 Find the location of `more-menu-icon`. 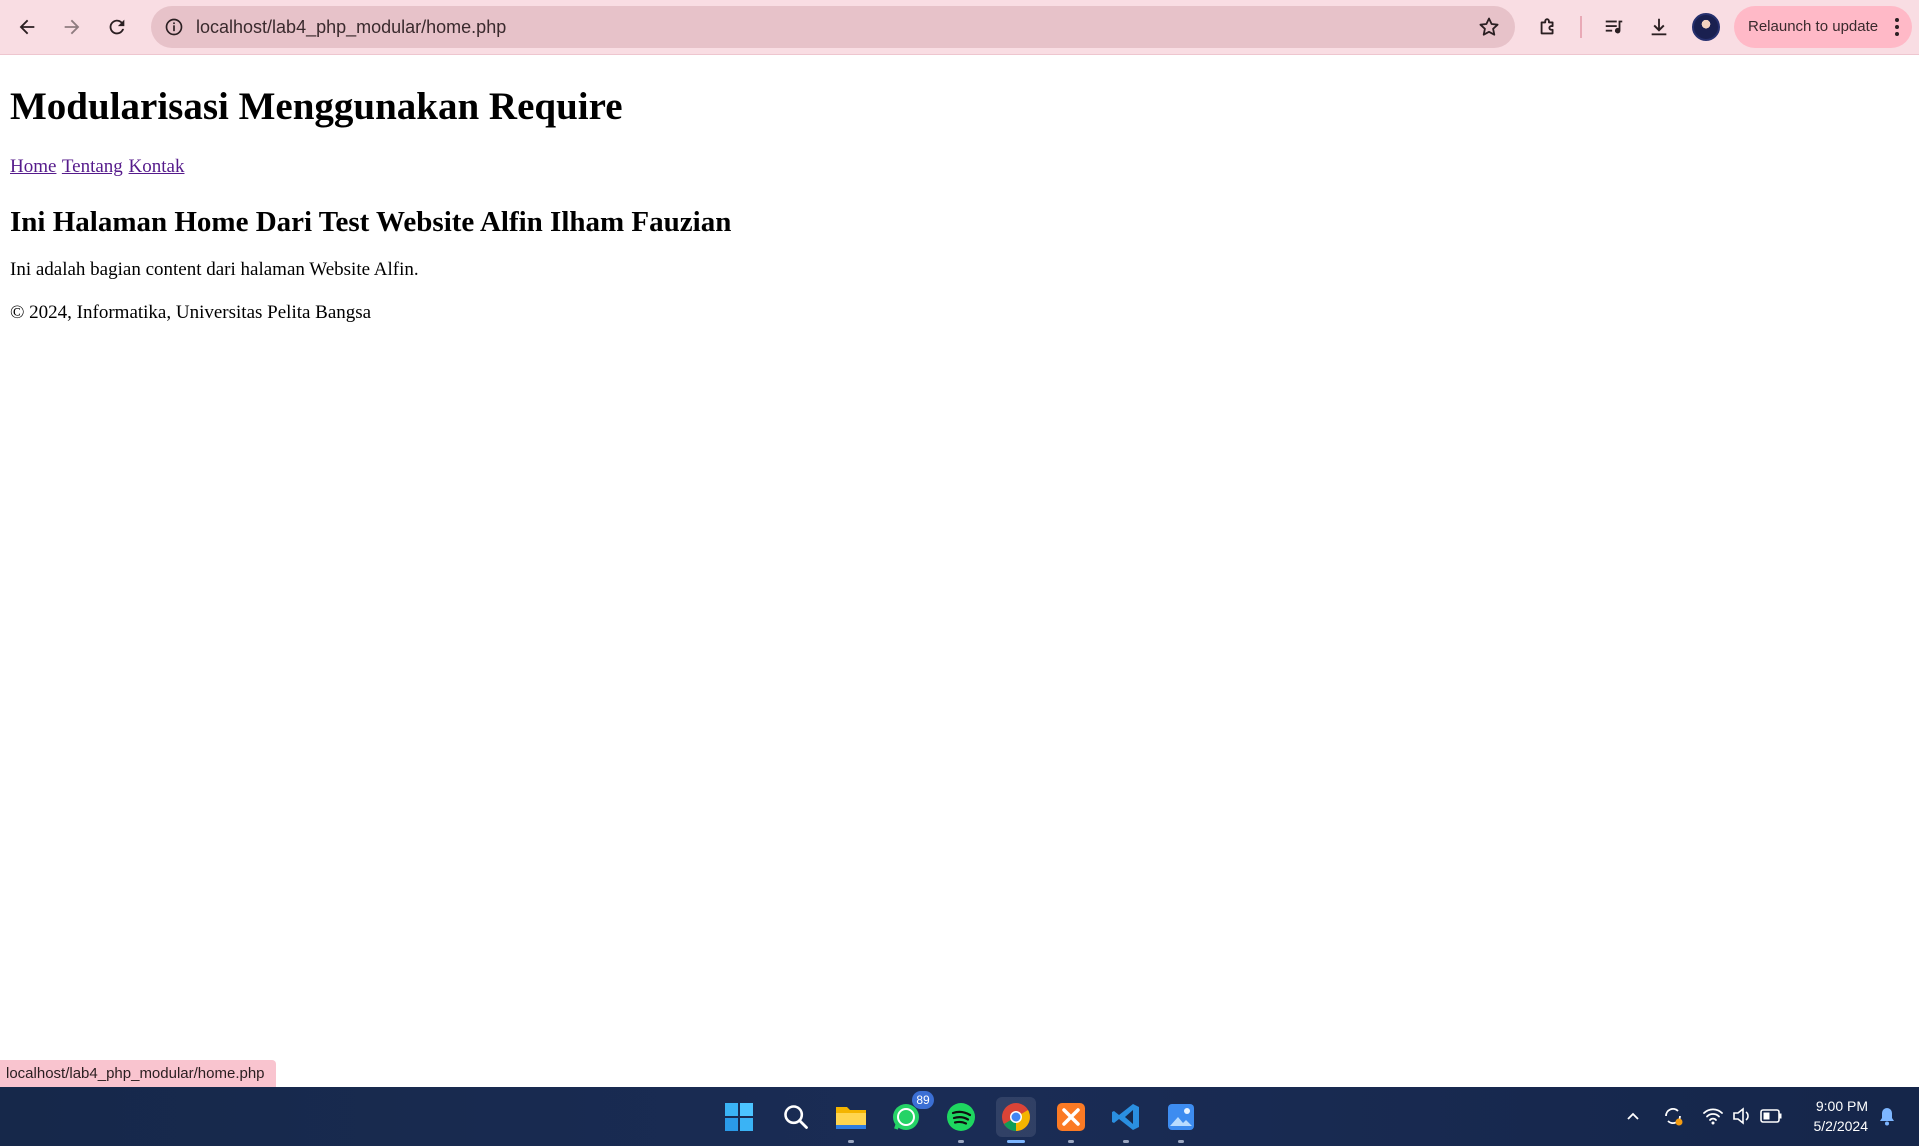

more-menu-icon is located at coordinates (1897, 27).